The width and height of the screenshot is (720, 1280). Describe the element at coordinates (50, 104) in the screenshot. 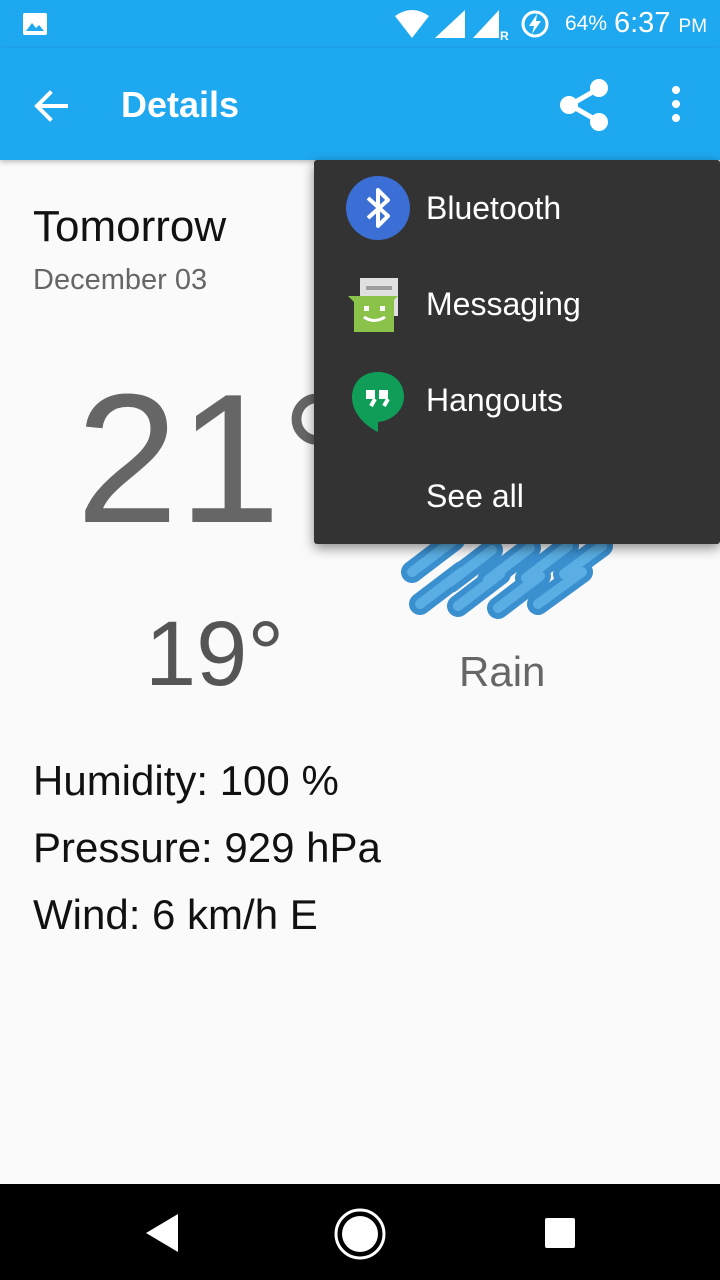

I see `back-arrow-icon` at that location.